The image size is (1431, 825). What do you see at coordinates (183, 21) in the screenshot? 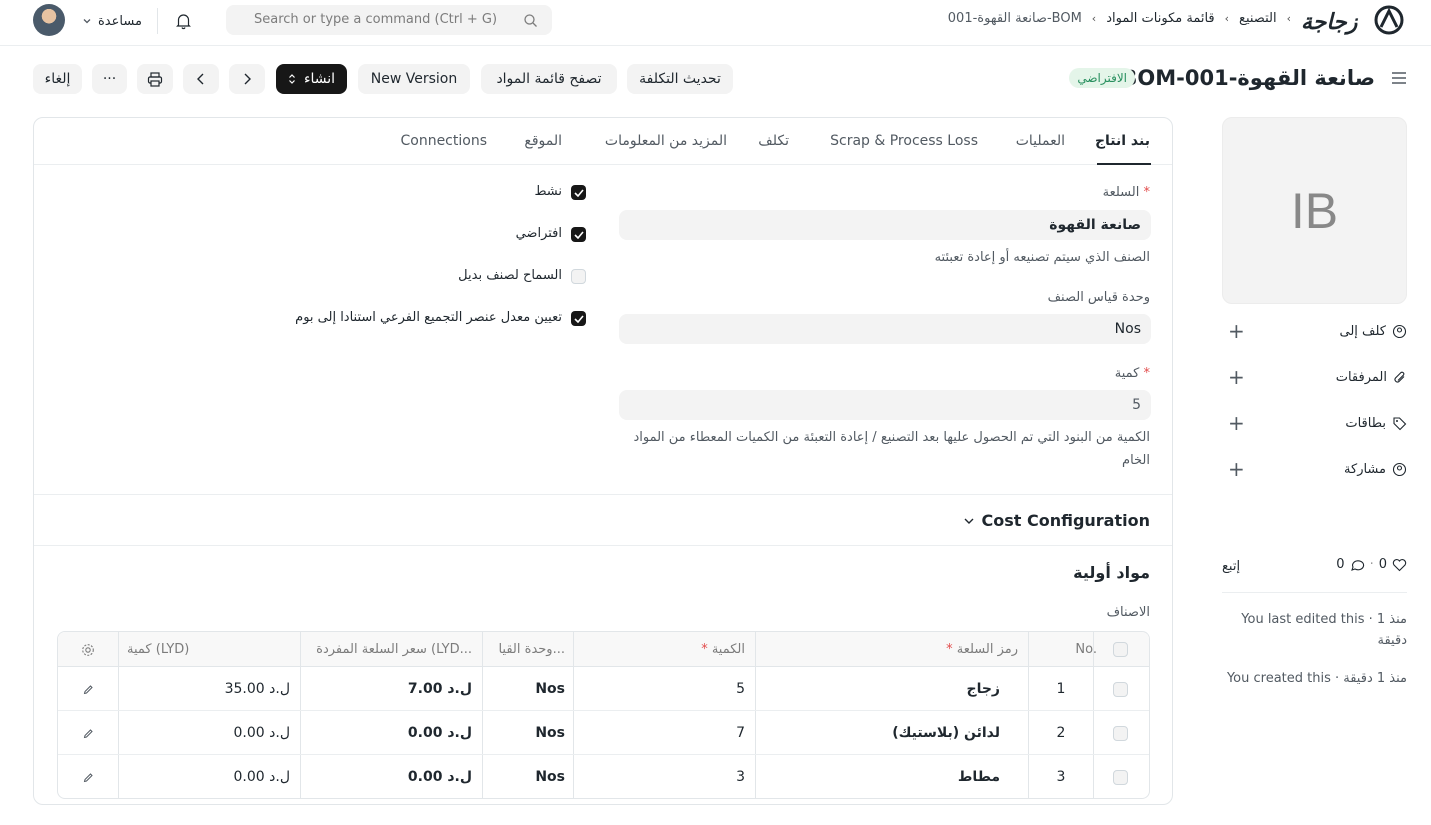
I see `bell-icon` at bounding box center [183, 21].